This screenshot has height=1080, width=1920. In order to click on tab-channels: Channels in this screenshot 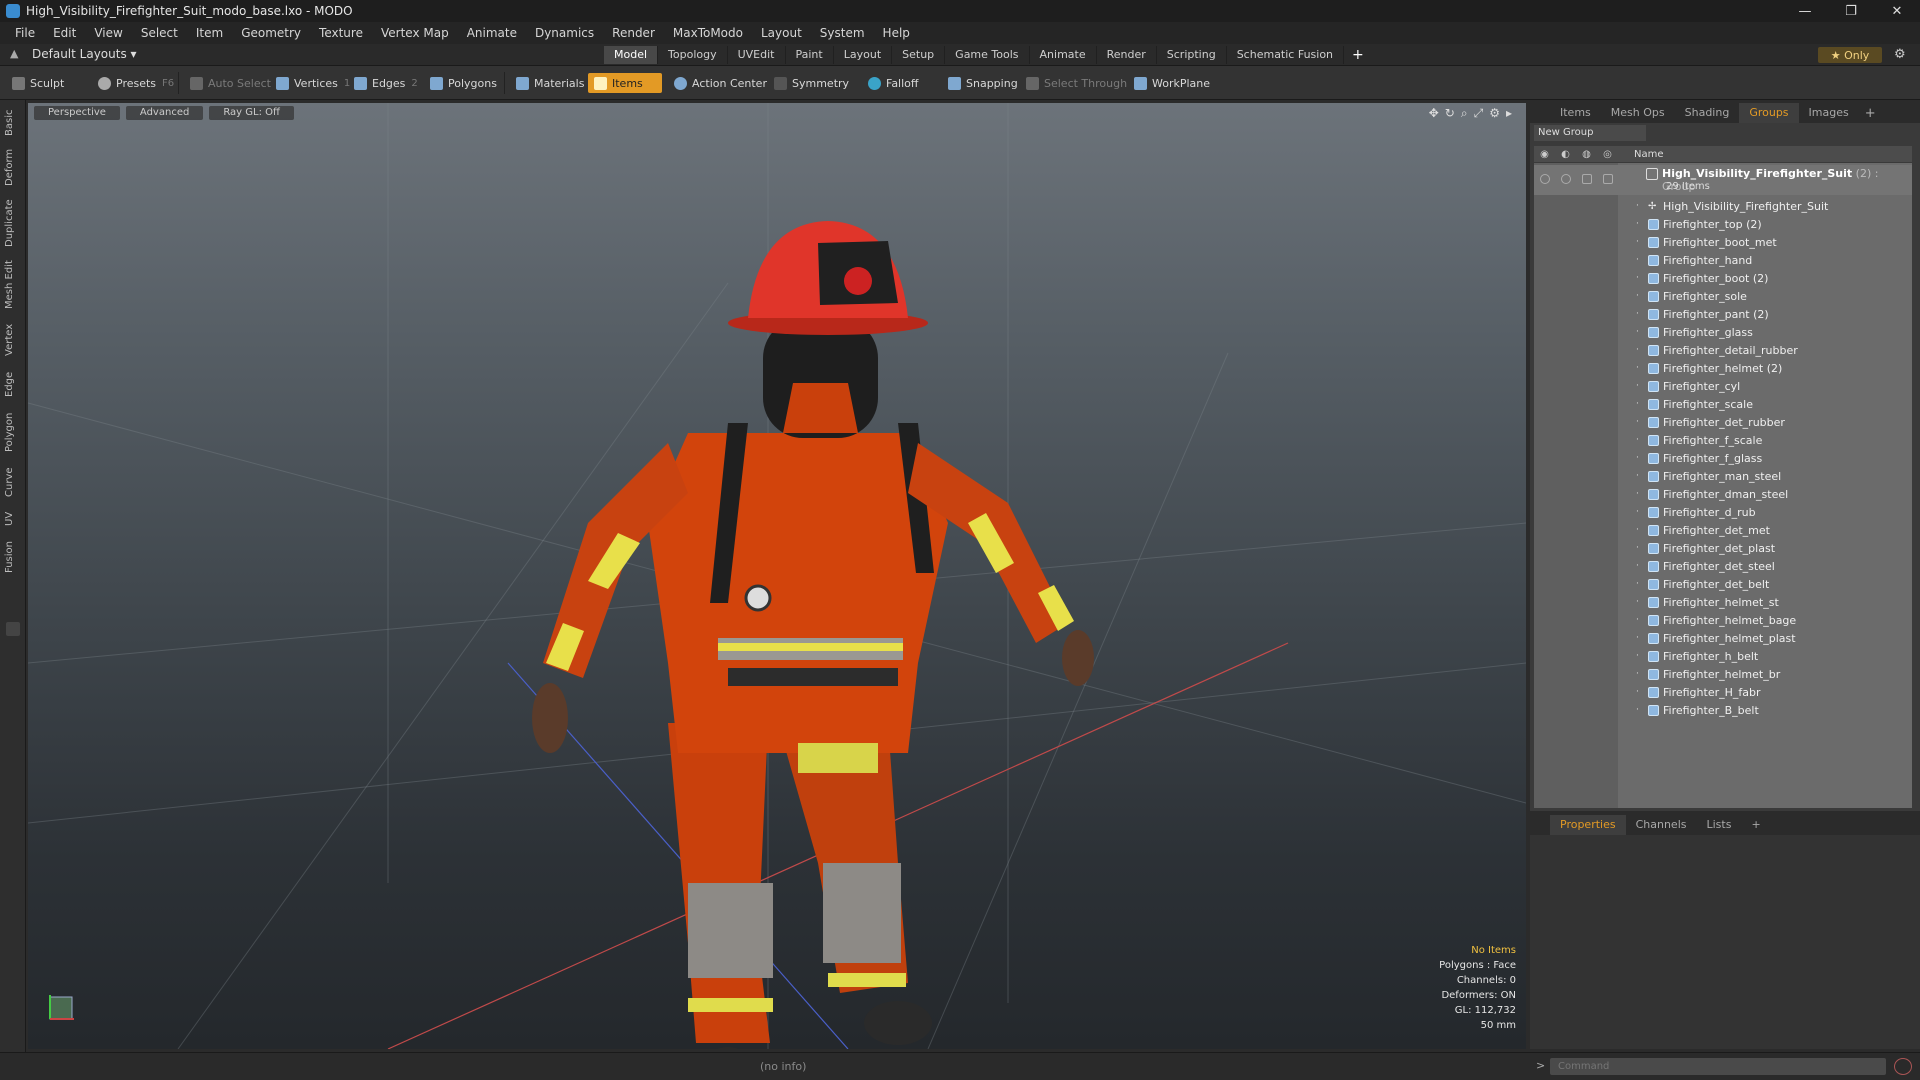, I will do `click(1661, 825)`.